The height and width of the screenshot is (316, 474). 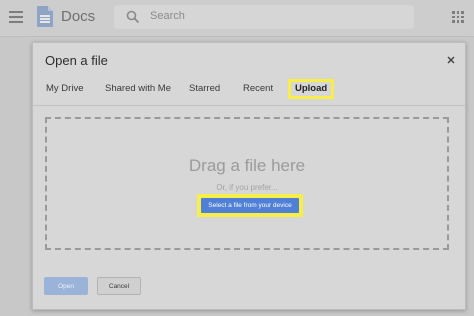 I want to click on close-icon, so click(x=451, y=60).